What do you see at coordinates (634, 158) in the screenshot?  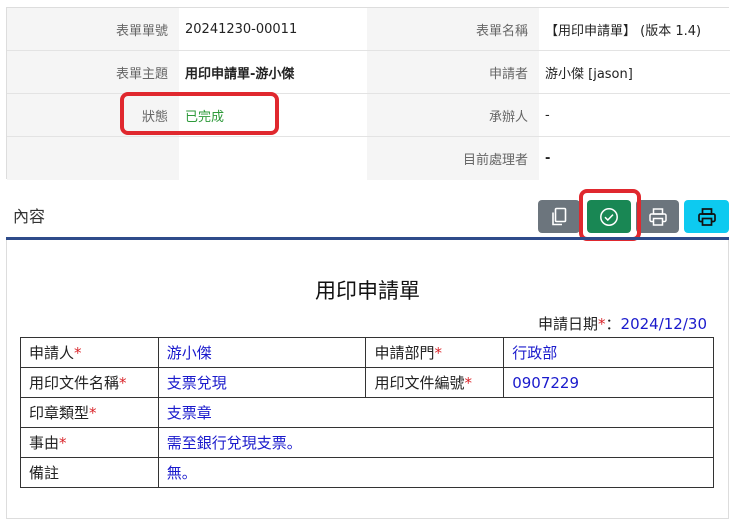 I see `current-handler-value: -` at bounding box center [634, 158].